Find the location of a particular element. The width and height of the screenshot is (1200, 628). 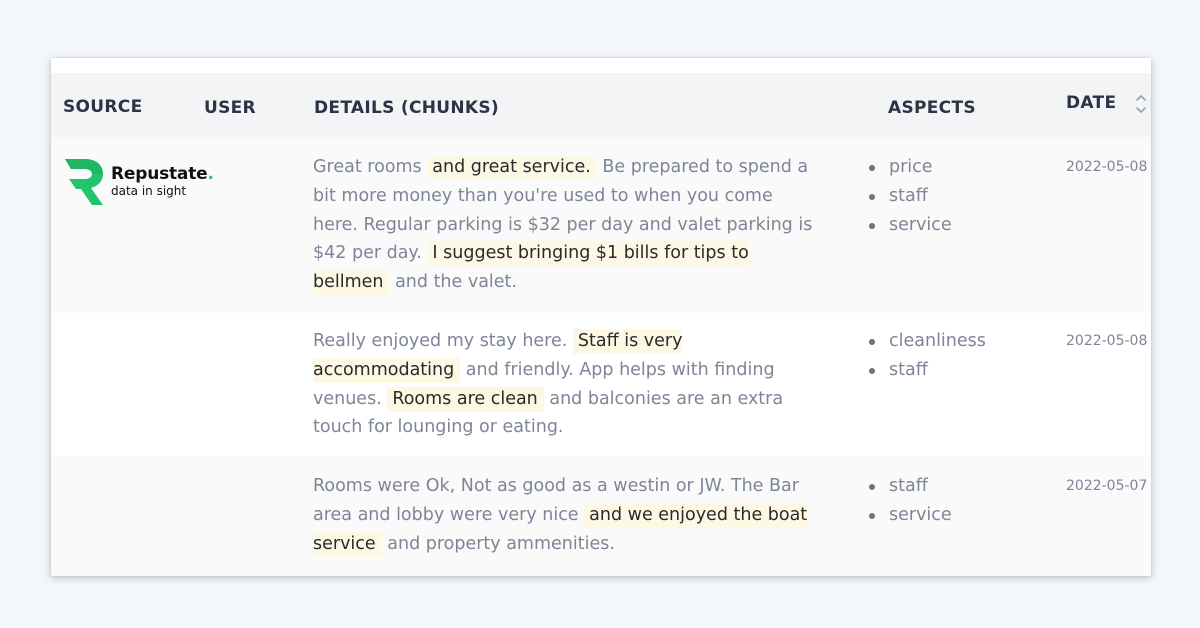

text-segment: and property ammenities. is located at coordinates (498, 543).